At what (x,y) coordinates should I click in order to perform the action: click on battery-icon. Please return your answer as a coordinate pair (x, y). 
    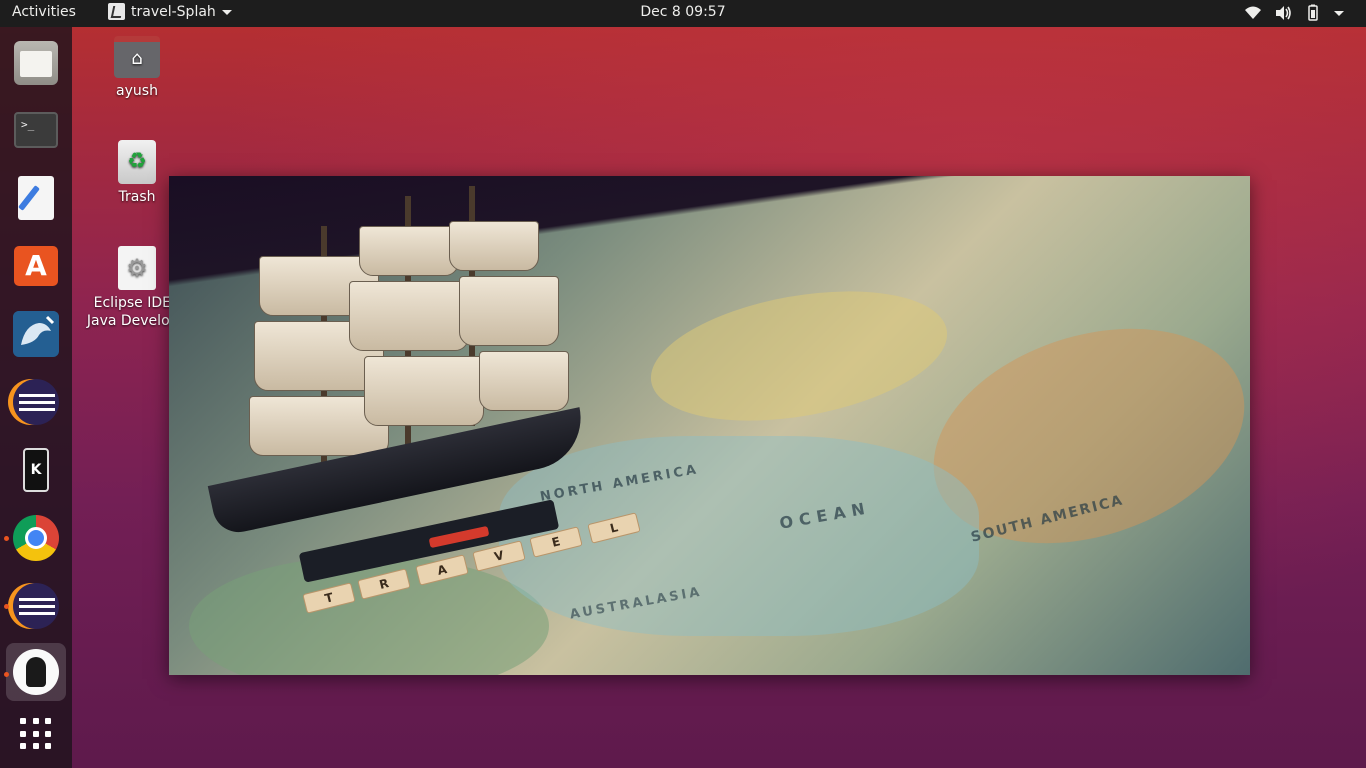
    Looking at the image, I should click on (1313, 12).